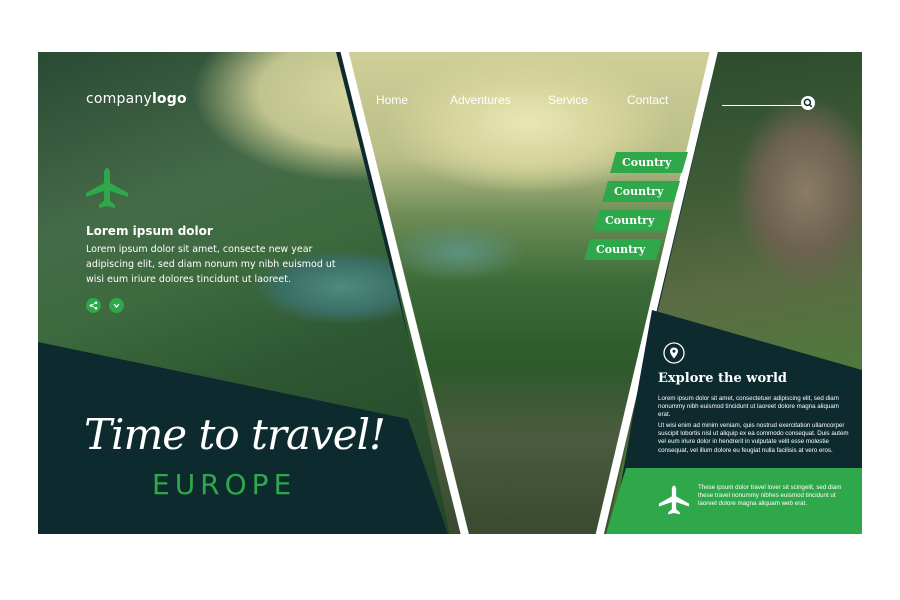  Describe the element at coordinates (119, 99) in the screenshot. I see `logo-regular-text: company` at that location.